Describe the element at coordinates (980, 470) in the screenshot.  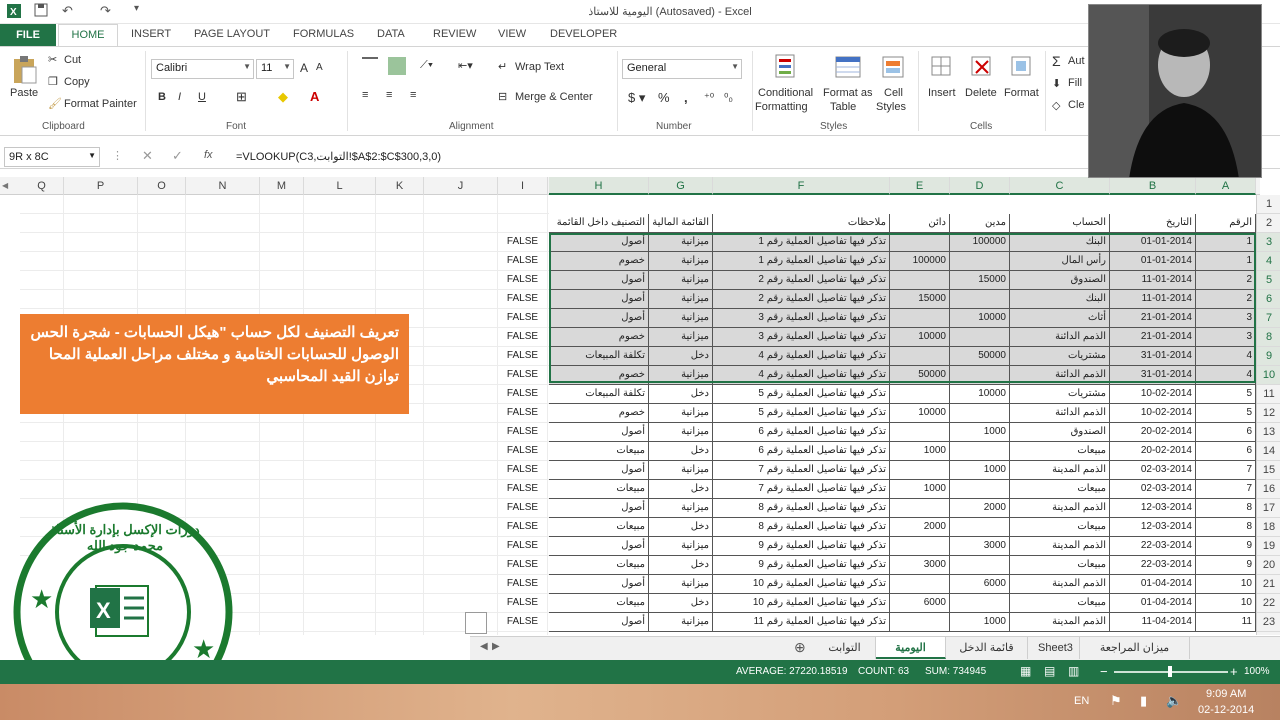
I see `cell-d: 1000` at that location.